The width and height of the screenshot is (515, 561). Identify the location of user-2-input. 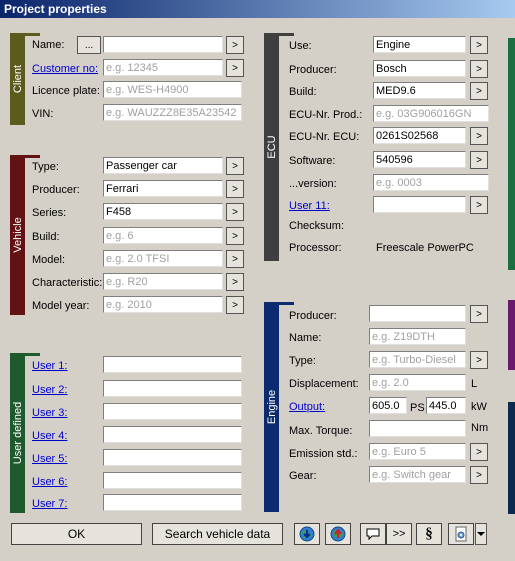
(172, 388).